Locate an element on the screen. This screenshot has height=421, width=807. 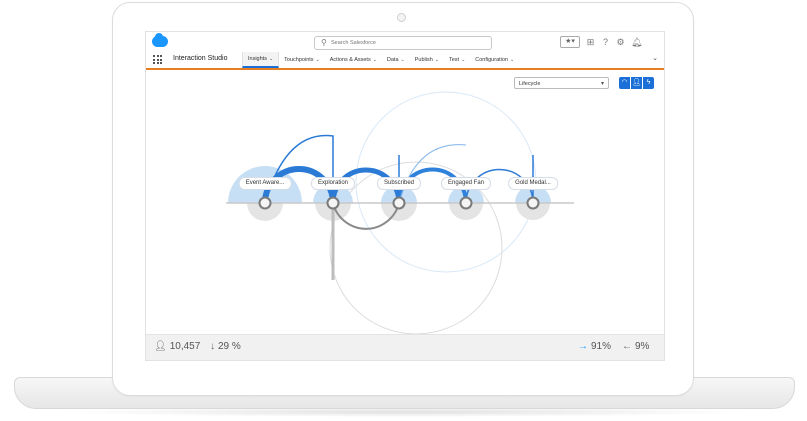
arrow-down-icon: ↓ is located at coordinates (212, 346).